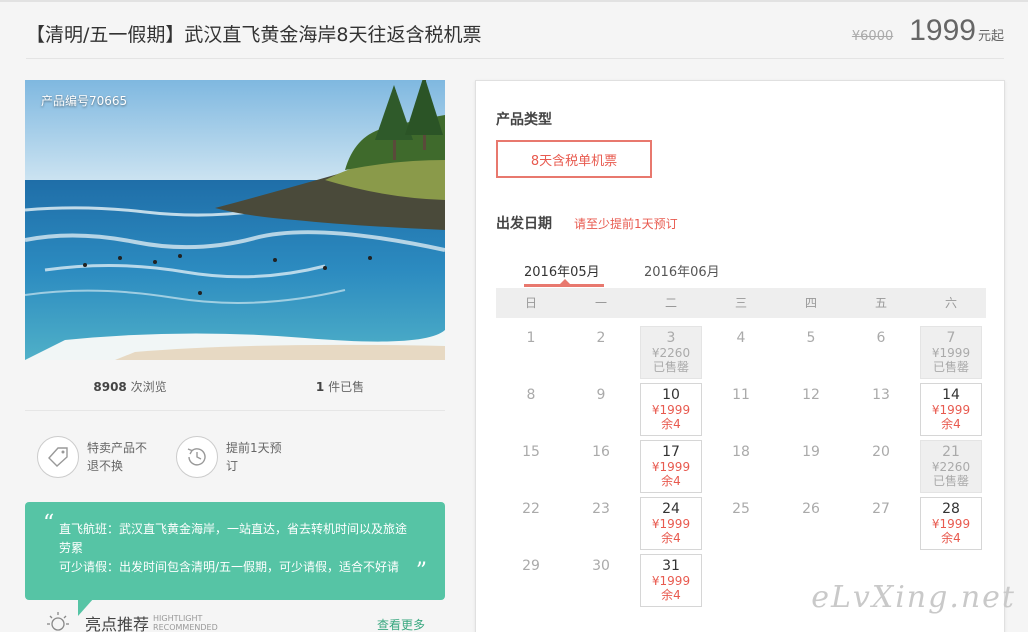  Describe the element at coordinates (531, 468) in the screenshot. I see `calendar-cell: 15` at that location.